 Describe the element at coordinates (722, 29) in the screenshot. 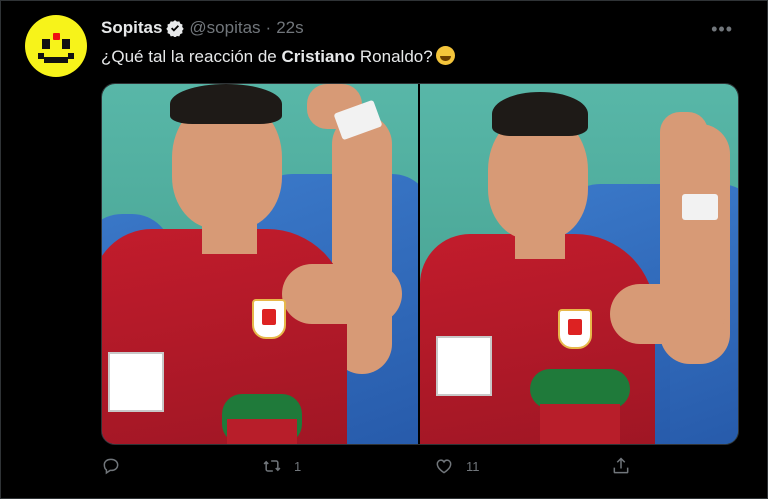

I see `more-icon: •••` at that location.